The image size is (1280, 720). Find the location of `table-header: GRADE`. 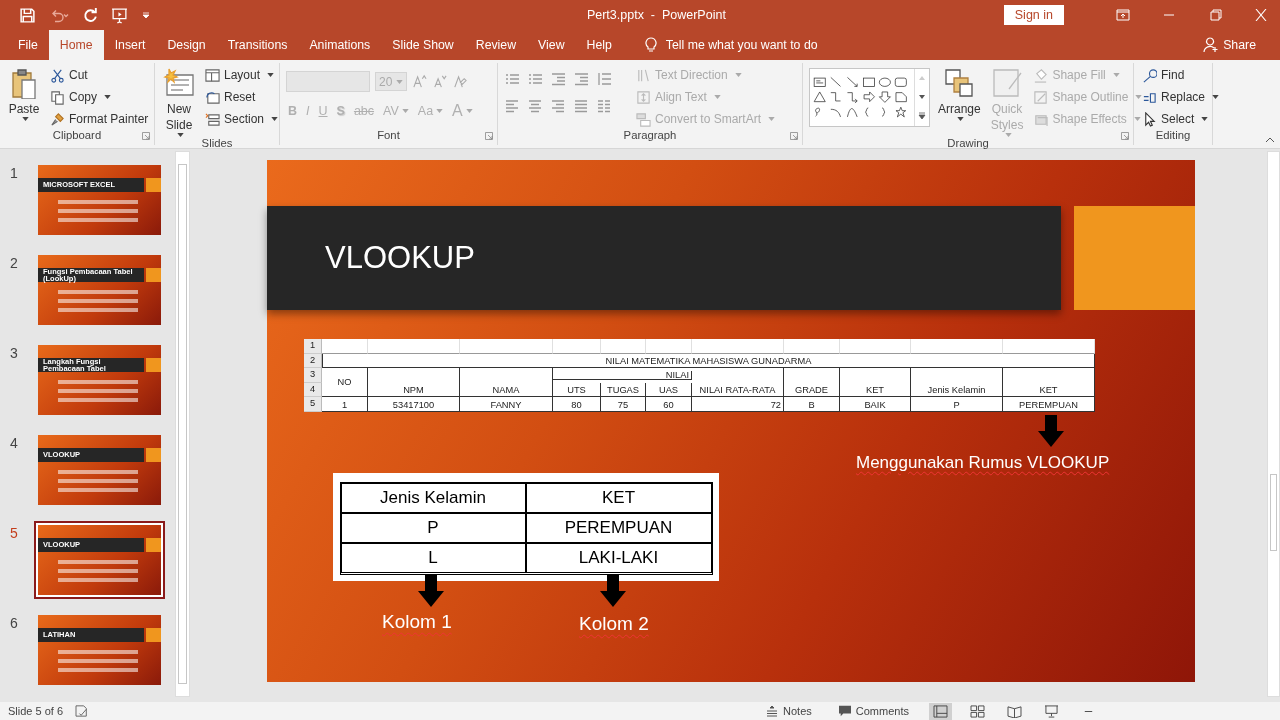

table-header: GRADE is located at coordinates (812, 383).